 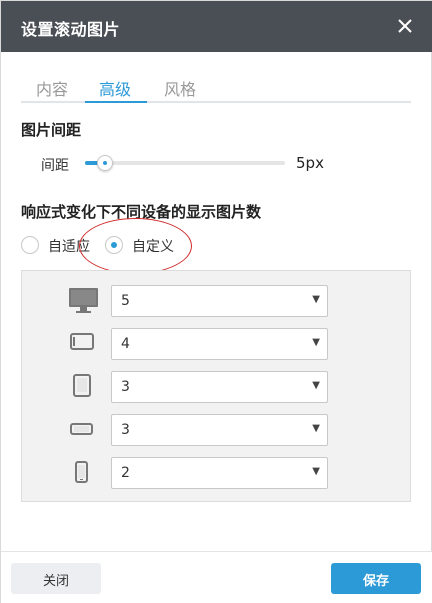 What do you see at coordinates (125, 344) in the screenshot?
I see `select-value: 4` at bounding box center [125, 344].